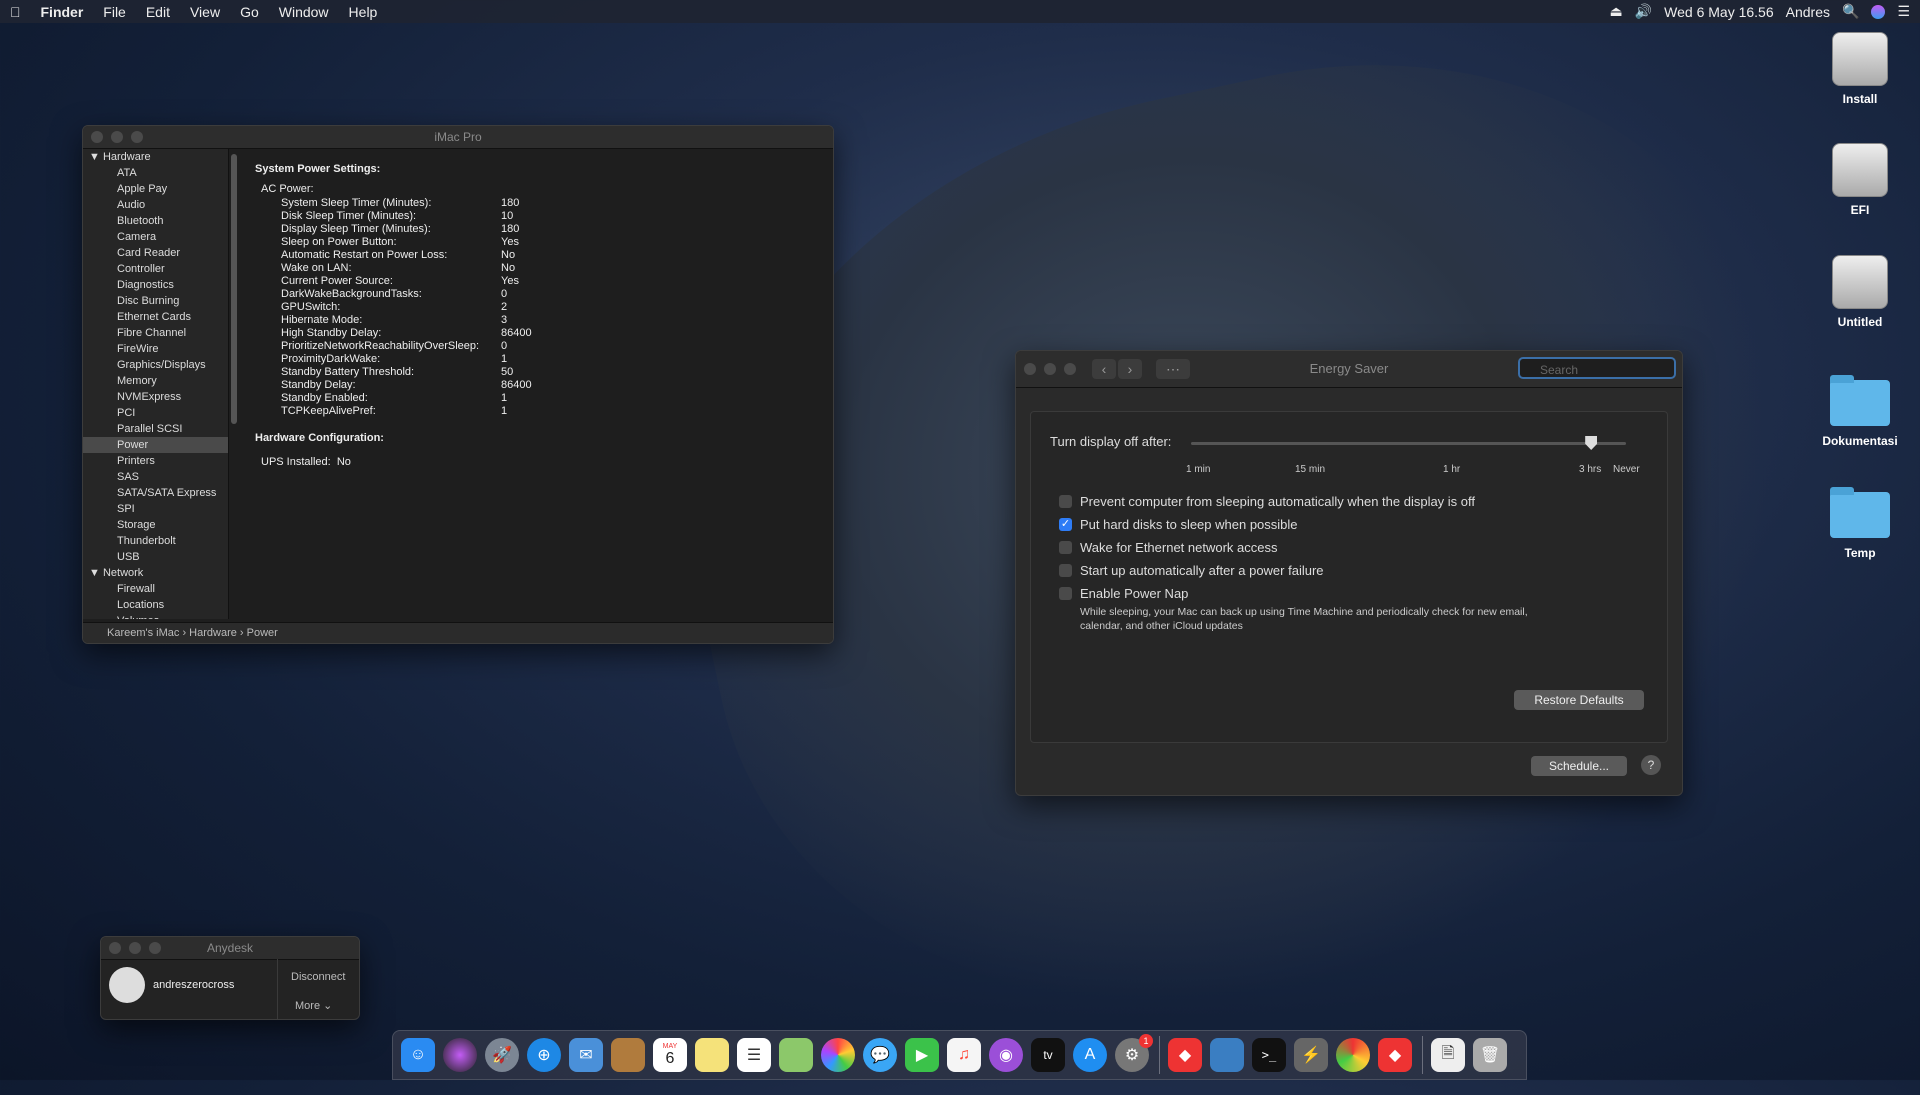 The height and width of the screenshot is (1095, 1920). I want to click on desktop-disk-install: Install, so click(1860, 69).